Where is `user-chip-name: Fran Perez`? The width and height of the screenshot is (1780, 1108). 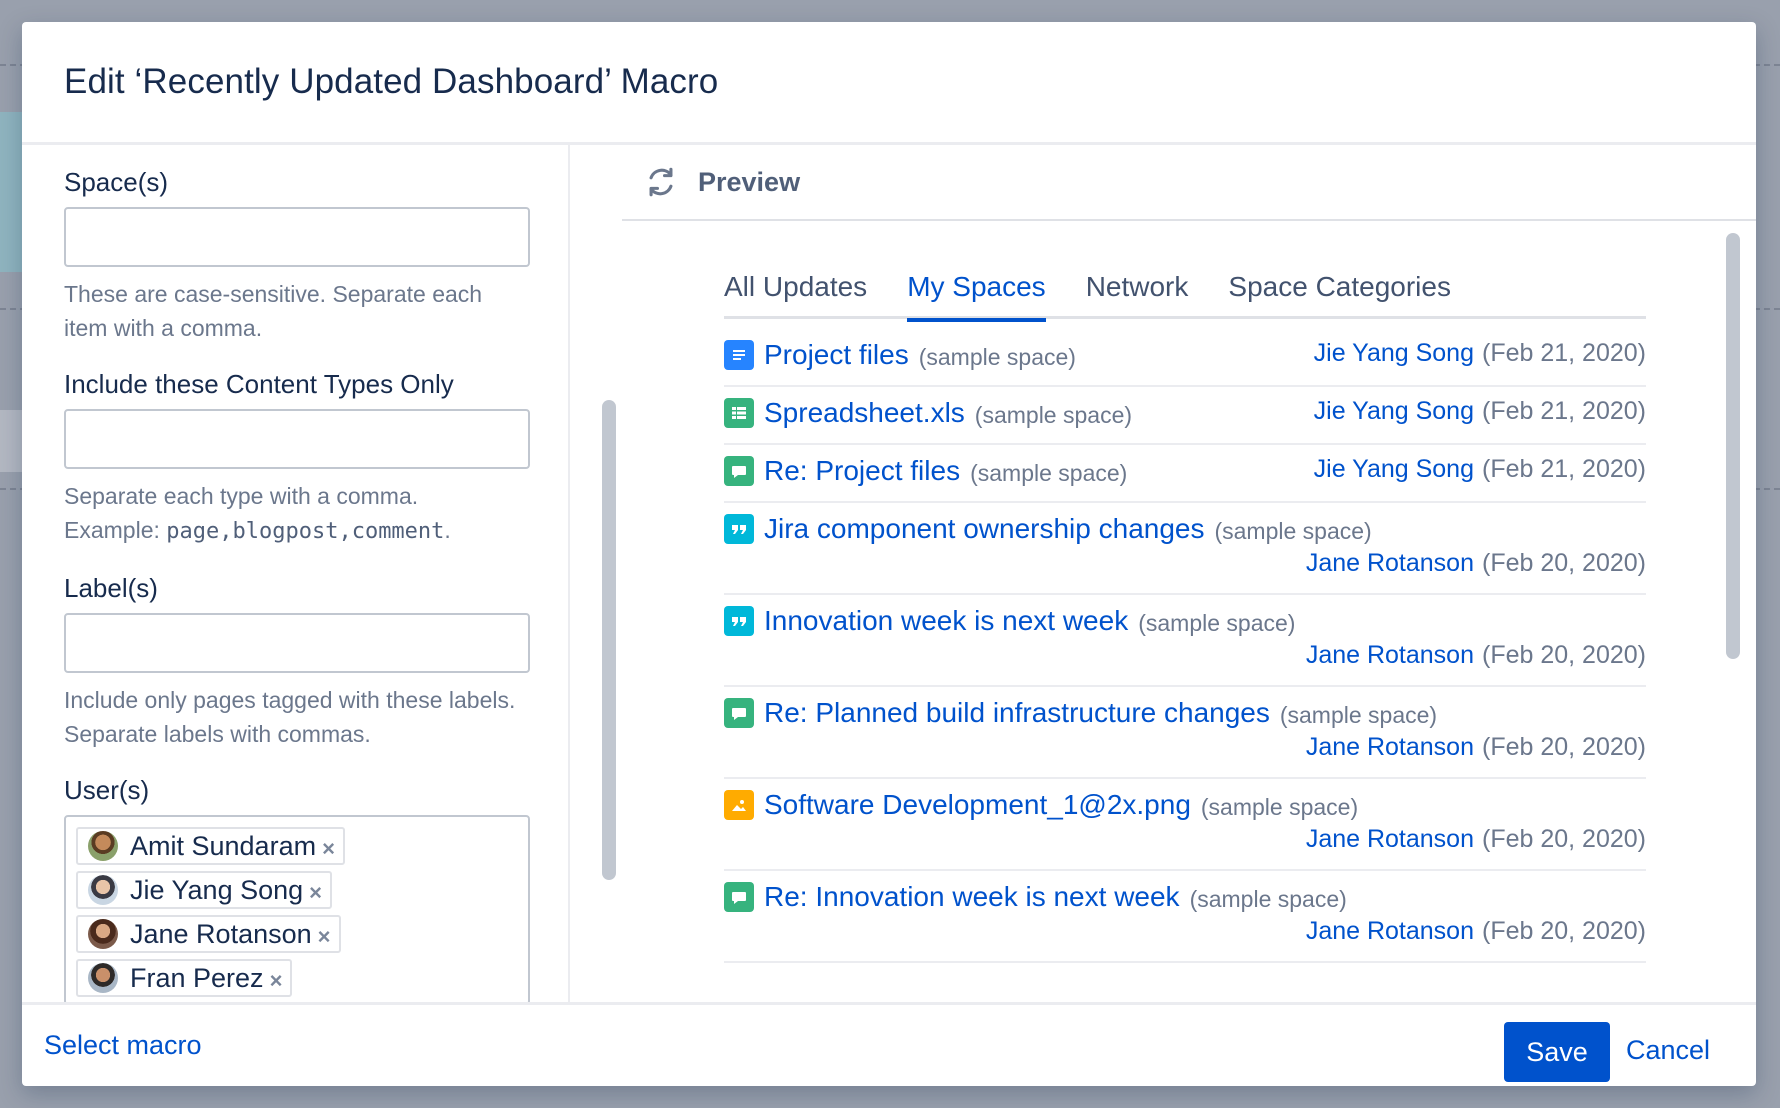 user-chip-name: Fran Perez is located at coordinates (197, 977).